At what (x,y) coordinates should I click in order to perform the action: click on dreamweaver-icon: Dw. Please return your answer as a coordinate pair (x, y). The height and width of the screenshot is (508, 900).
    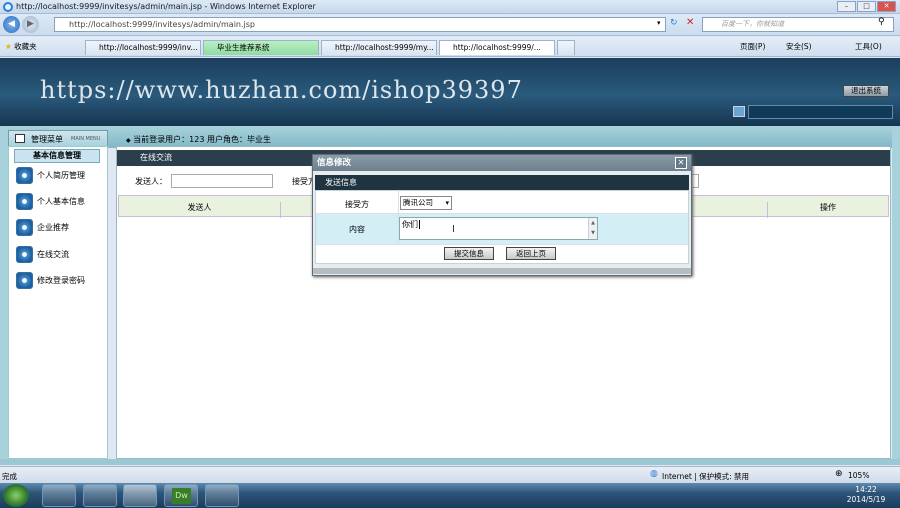
    Looking at the image, I should click on (181, 495).